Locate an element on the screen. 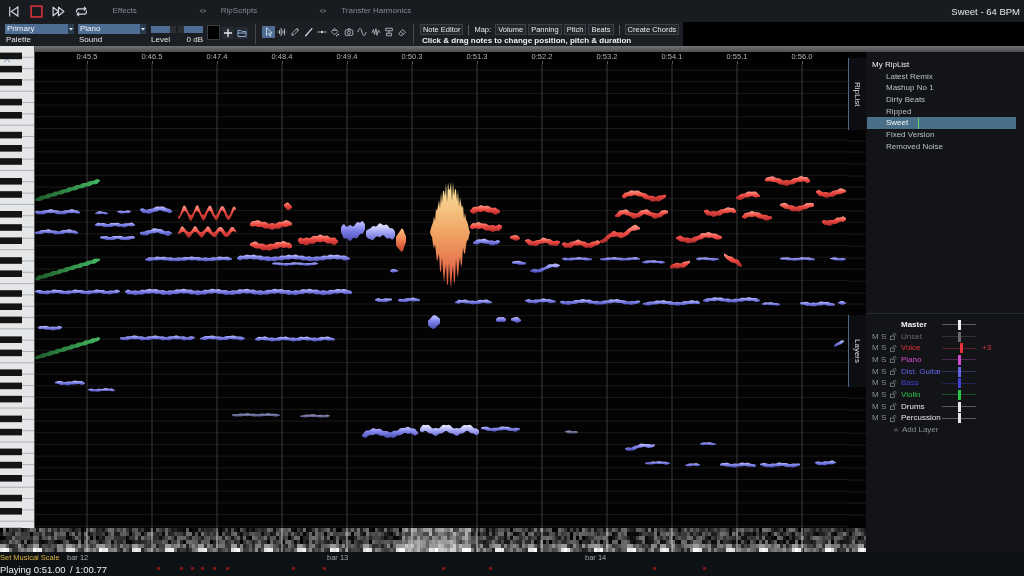 The width and height of the screenshot is (1024, 576). panel-tab: RipScripts is located at coordinates (228, 11).